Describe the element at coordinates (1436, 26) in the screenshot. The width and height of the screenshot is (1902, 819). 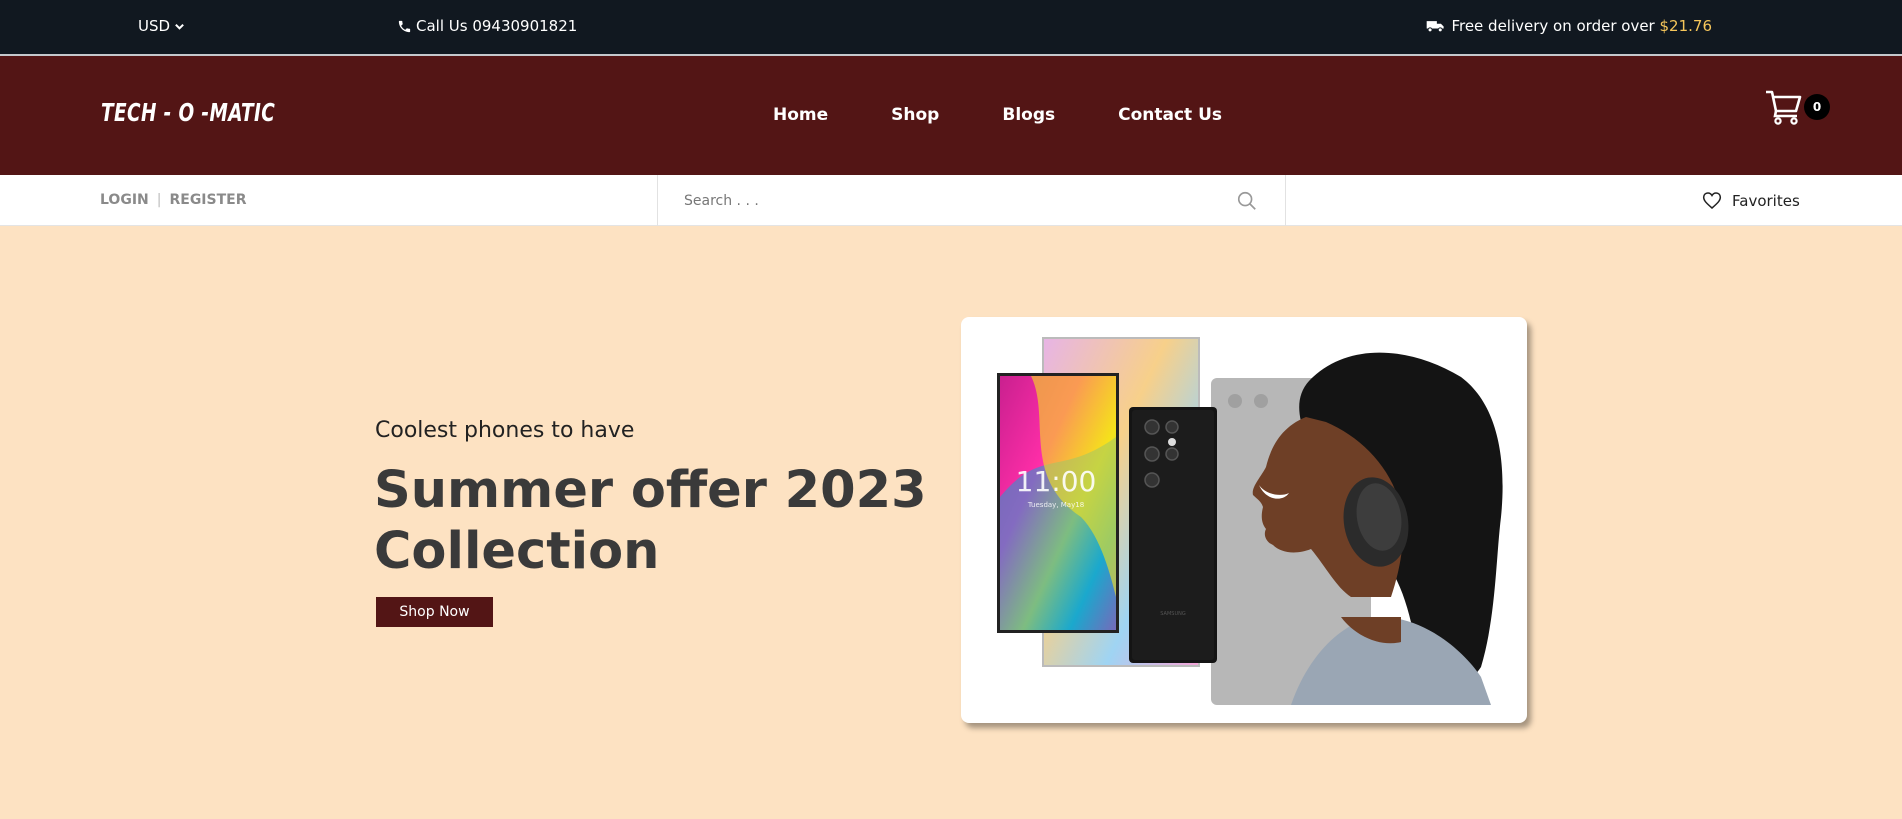
I see `truck-icon` at that location.